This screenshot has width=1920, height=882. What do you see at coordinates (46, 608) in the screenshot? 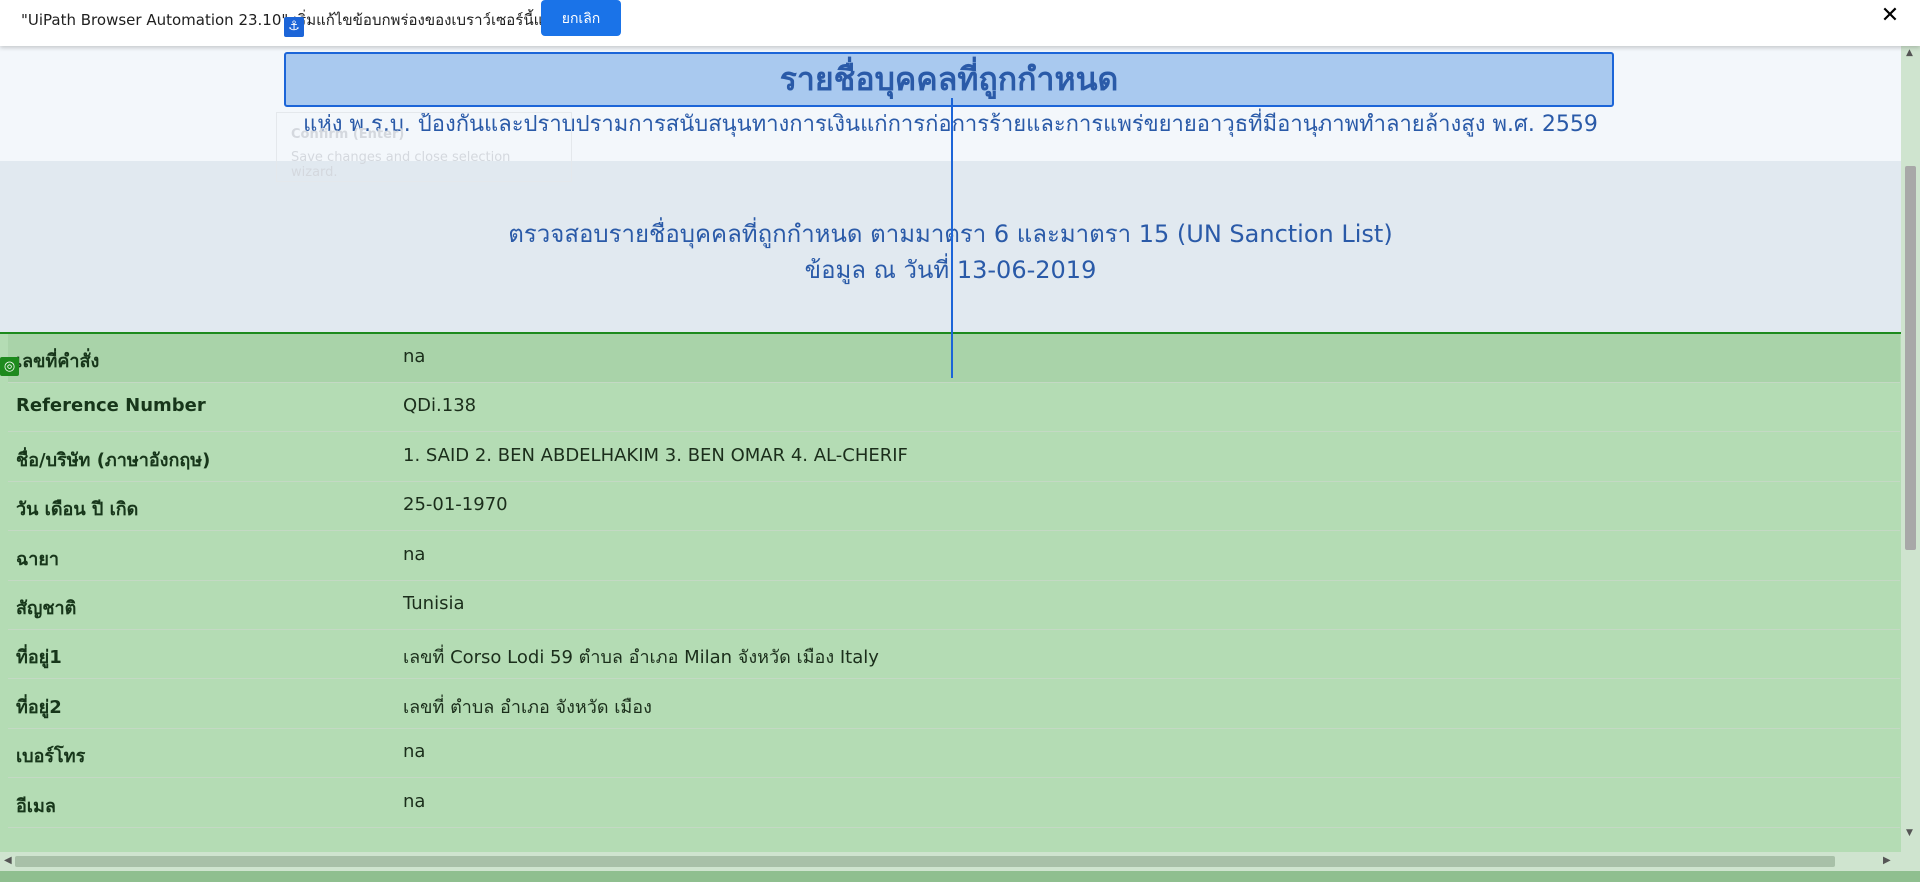
I see `row-label: สัญชาติ` at bounding box center [46, 608].